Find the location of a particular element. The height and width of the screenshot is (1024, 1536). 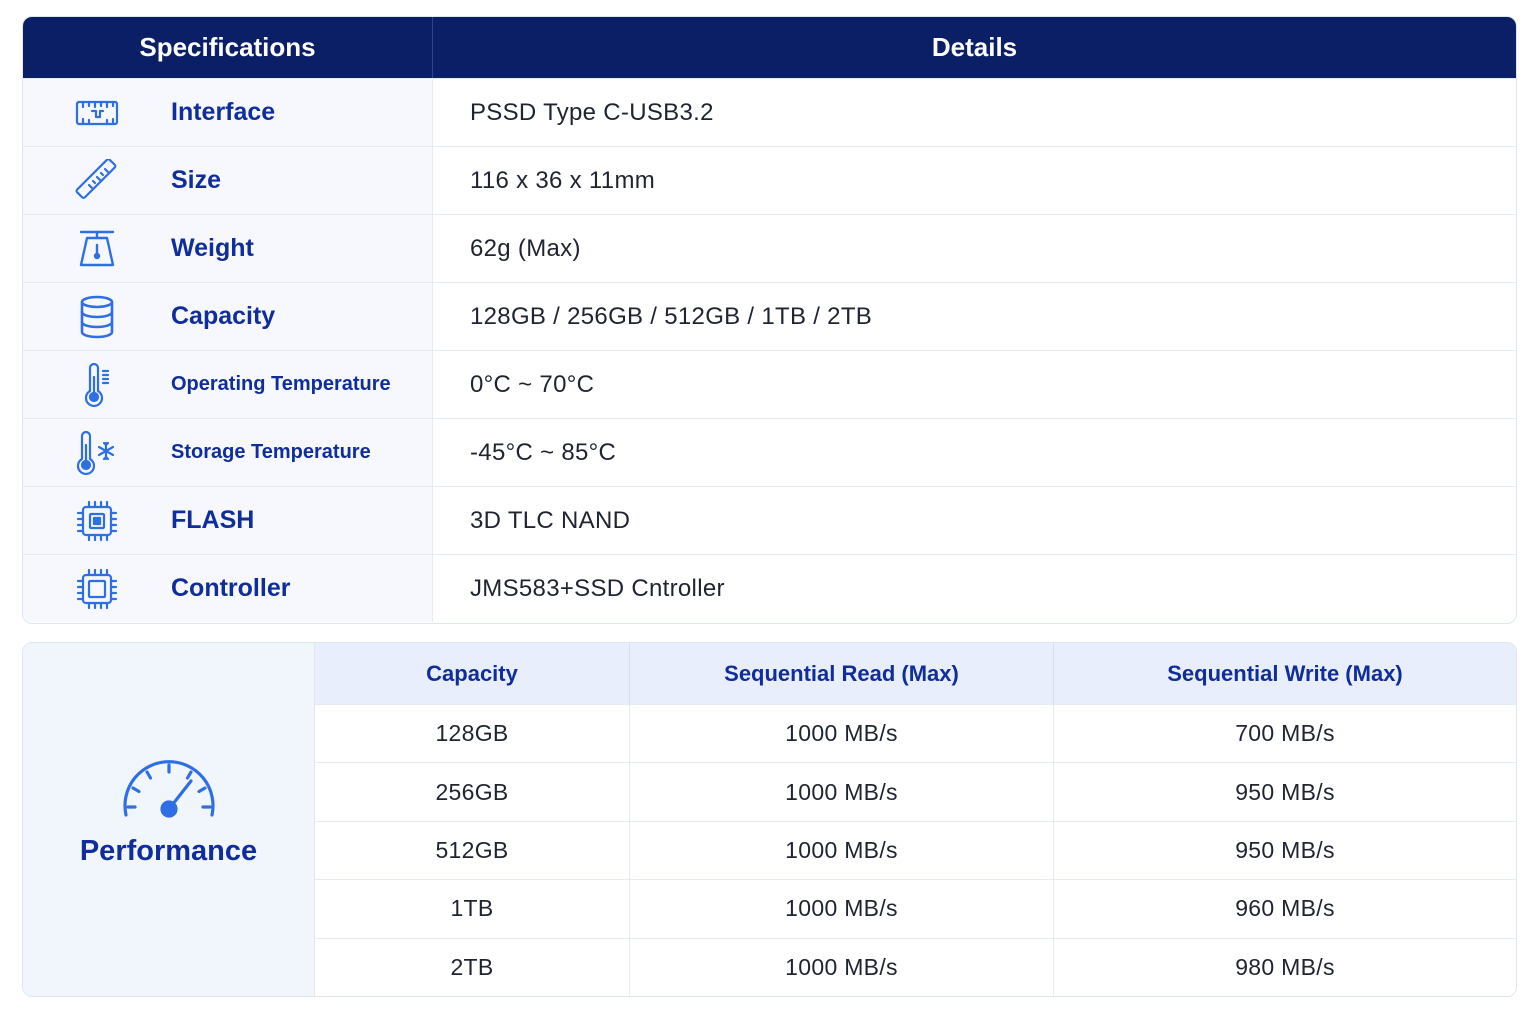

table-row: 128GB 1000 MB/s 700 MB/s is located at coordinates (915, 733).